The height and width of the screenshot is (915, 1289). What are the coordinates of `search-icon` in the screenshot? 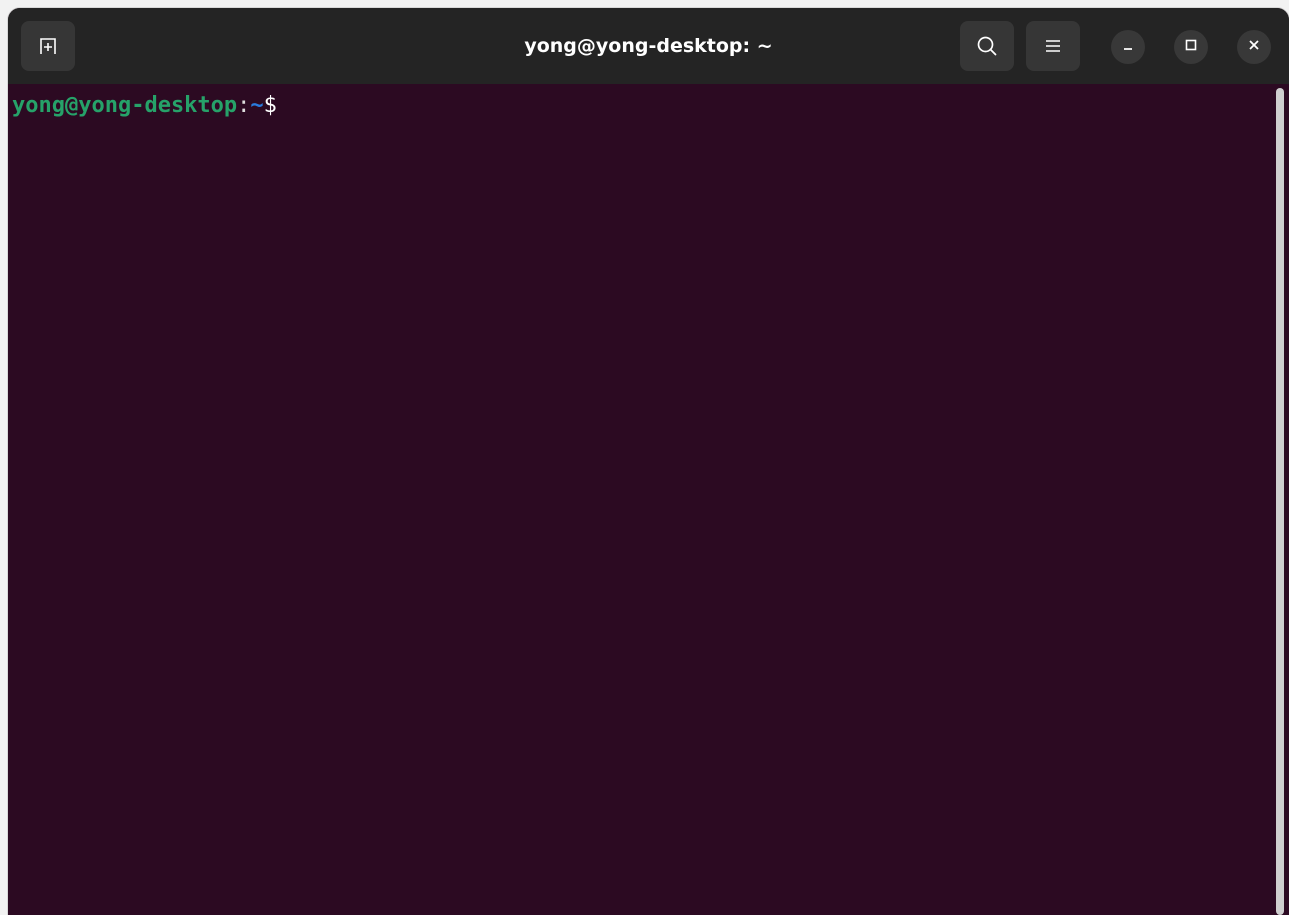 It's located at (987, 46).